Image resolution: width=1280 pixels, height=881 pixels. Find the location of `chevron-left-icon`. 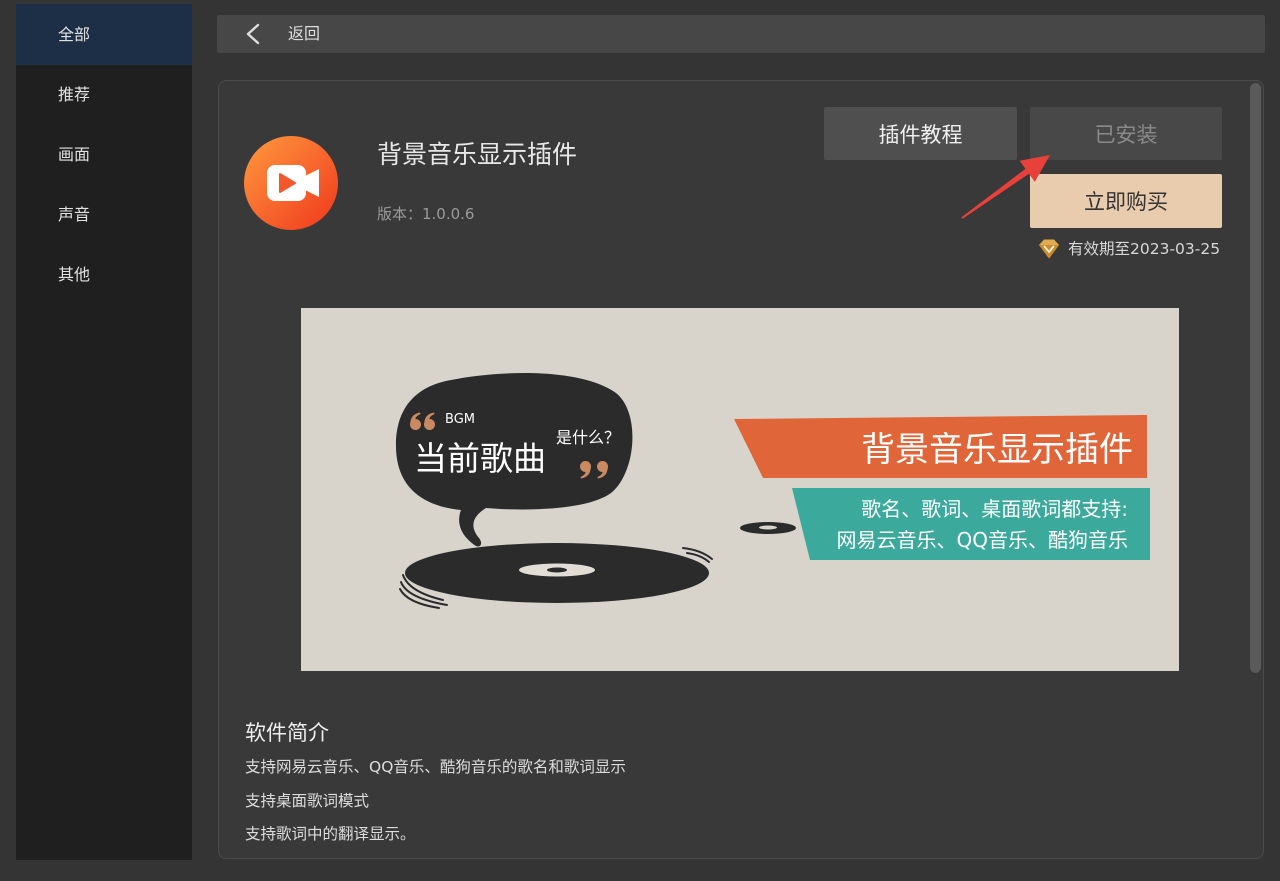

chevron-left-icon is located at coordinates (253, 34).